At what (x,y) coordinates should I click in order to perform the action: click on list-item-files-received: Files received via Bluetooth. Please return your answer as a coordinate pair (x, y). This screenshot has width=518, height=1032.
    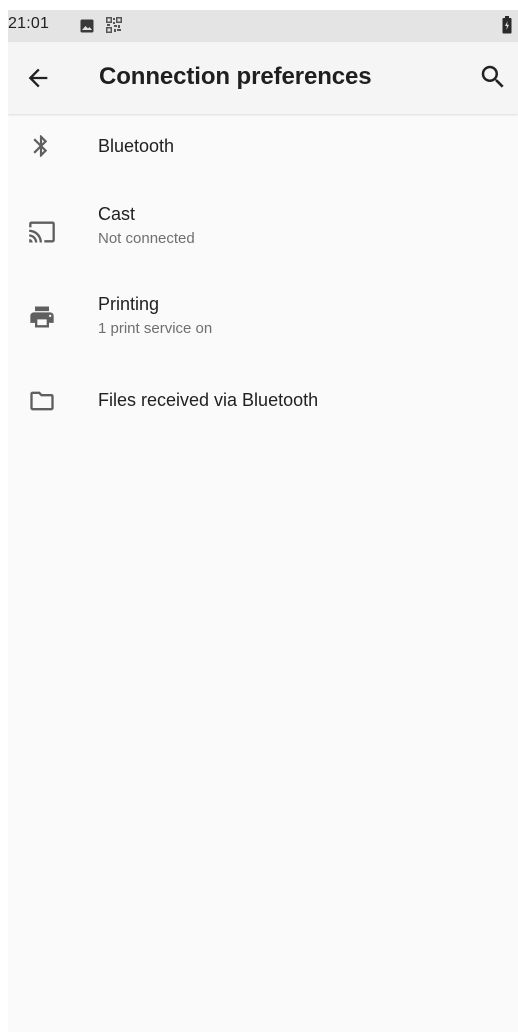
    Looking at the image, I should click on (263, 405).